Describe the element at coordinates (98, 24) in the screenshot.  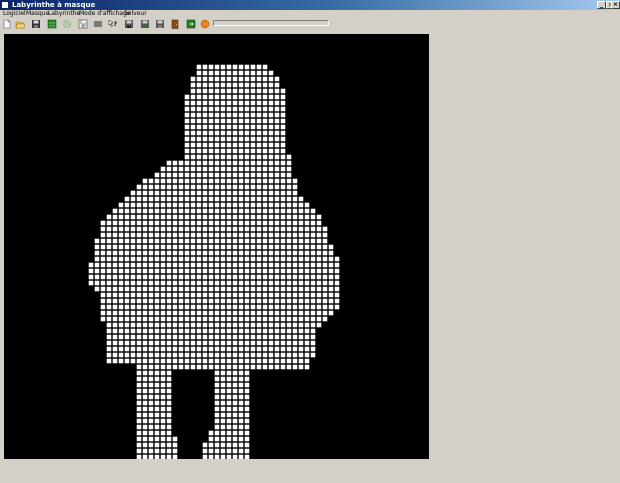
I see `lines-icon` at that location.